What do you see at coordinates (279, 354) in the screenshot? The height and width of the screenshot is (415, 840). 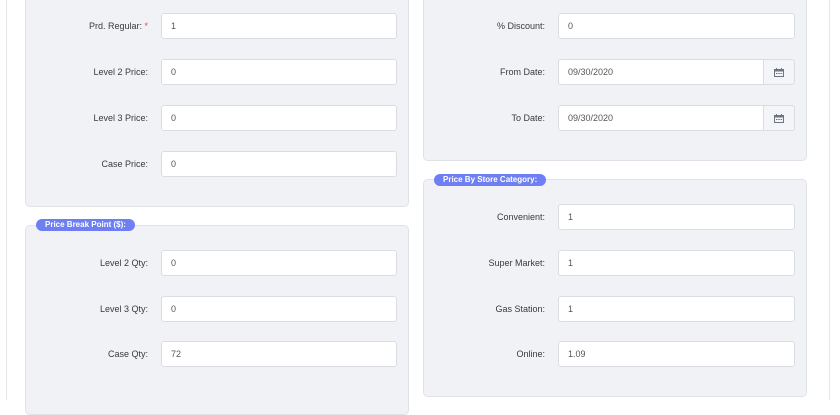 I see `case-qty-input: 72` at bounding box center [279, 354].